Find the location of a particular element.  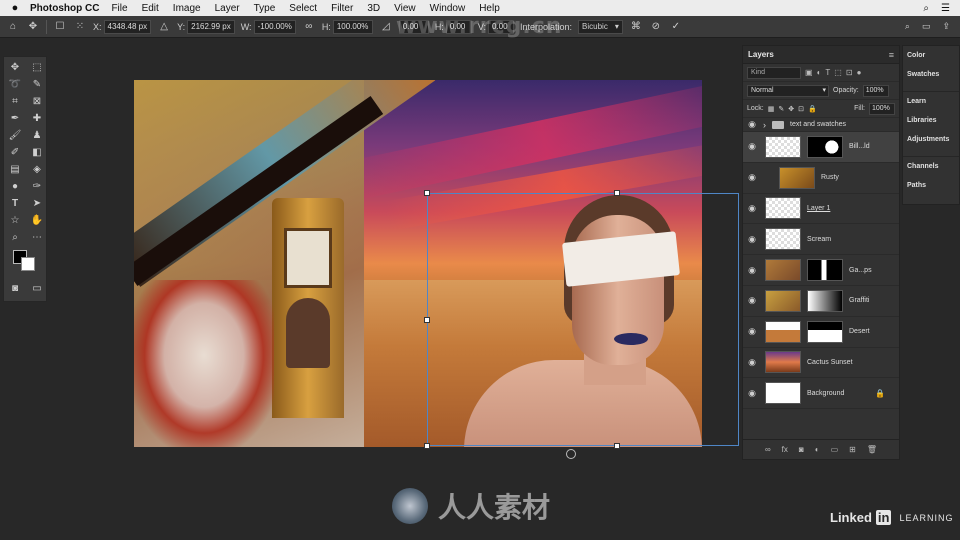

fill-field: 100% is located at coordinates (882, 108).